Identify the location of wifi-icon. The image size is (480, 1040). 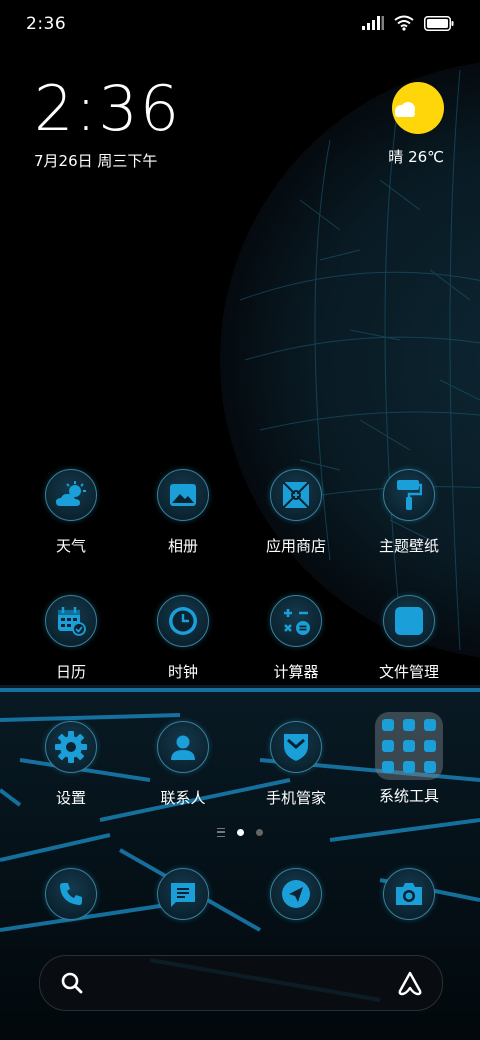
(404, 23).